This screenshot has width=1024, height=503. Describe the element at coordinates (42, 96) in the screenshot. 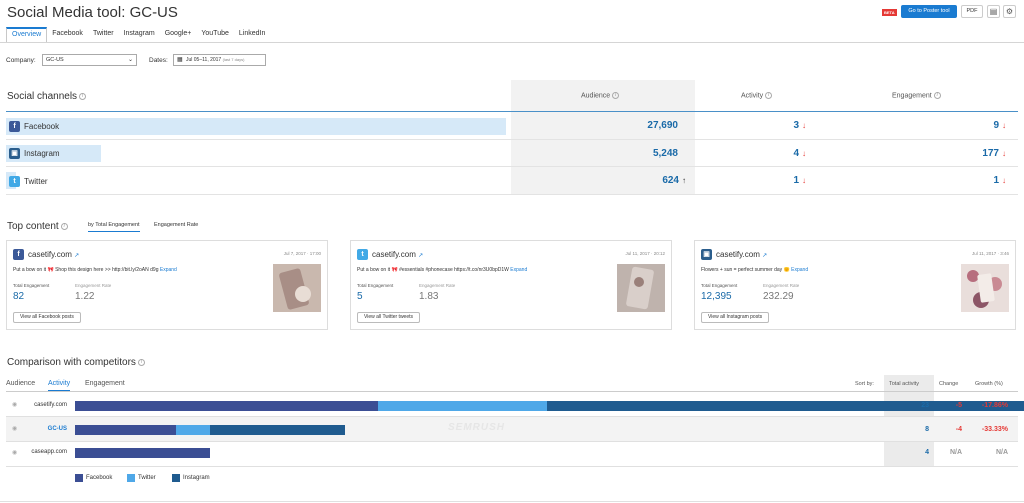

I see `social-channels-title-text: Social channels` at that location.